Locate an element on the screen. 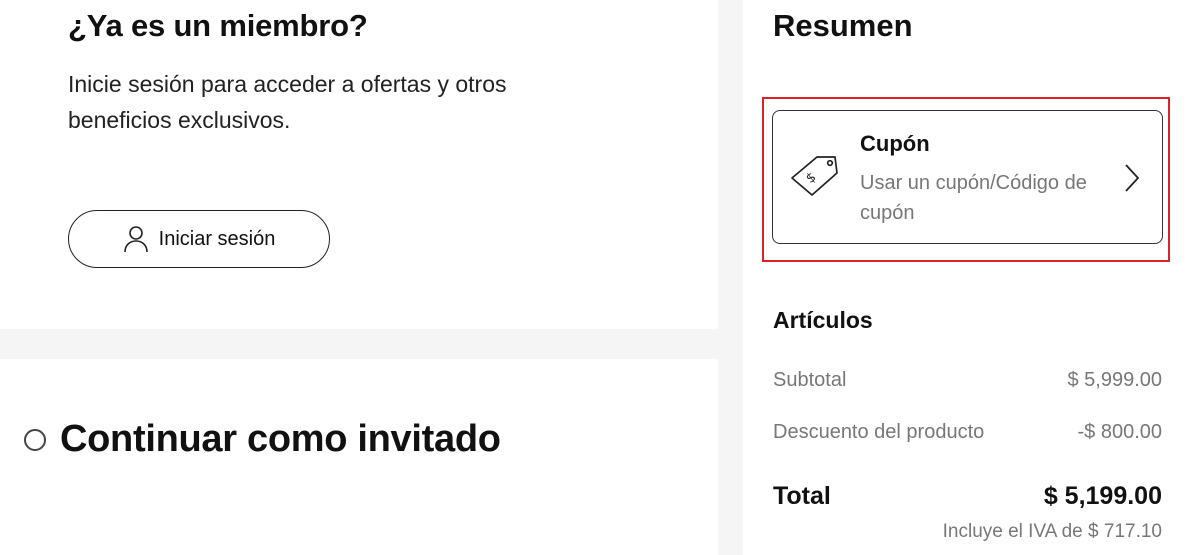  login-button: Iniciar sesión is located at coordinates (199, 239).